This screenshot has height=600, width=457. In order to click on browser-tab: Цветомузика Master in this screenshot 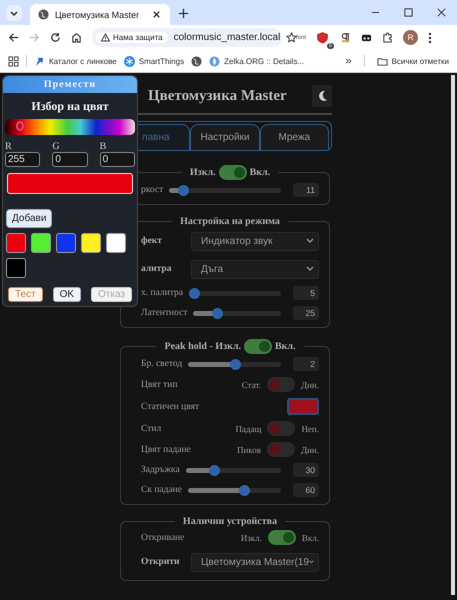, I will do `click(100, 14)`.